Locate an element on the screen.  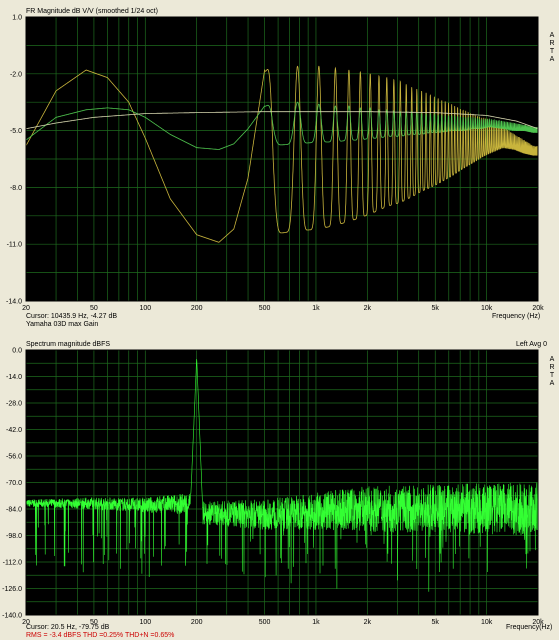
spectrum-y-tick-label: -28.0 is located at coordinates (14, 404).